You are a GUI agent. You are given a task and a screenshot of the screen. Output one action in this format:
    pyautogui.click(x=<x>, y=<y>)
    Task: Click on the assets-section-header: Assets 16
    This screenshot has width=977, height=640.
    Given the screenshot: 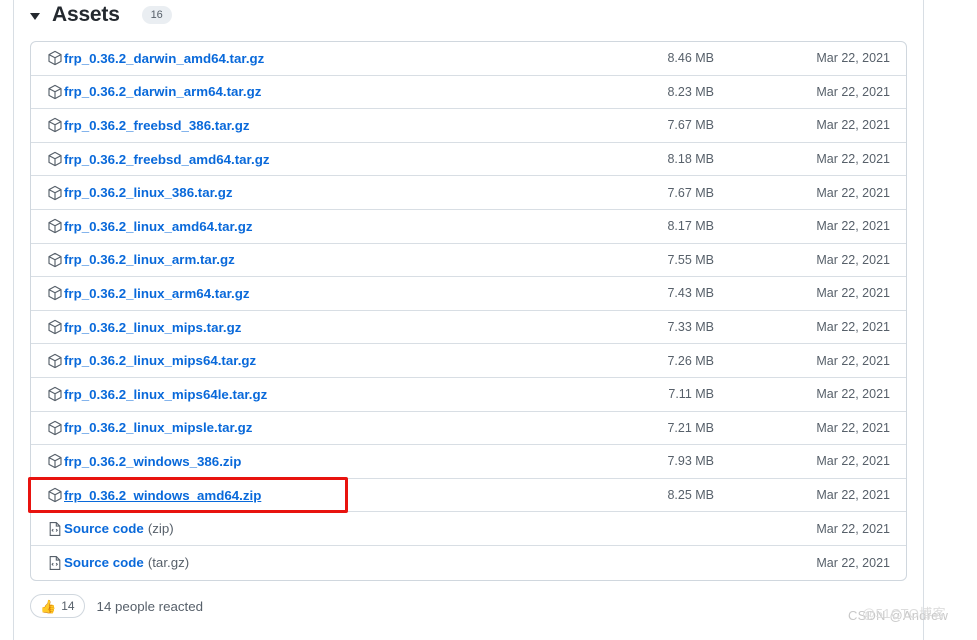 What is the action you would take?
    pyautogui.click(x=101, y=15)
    